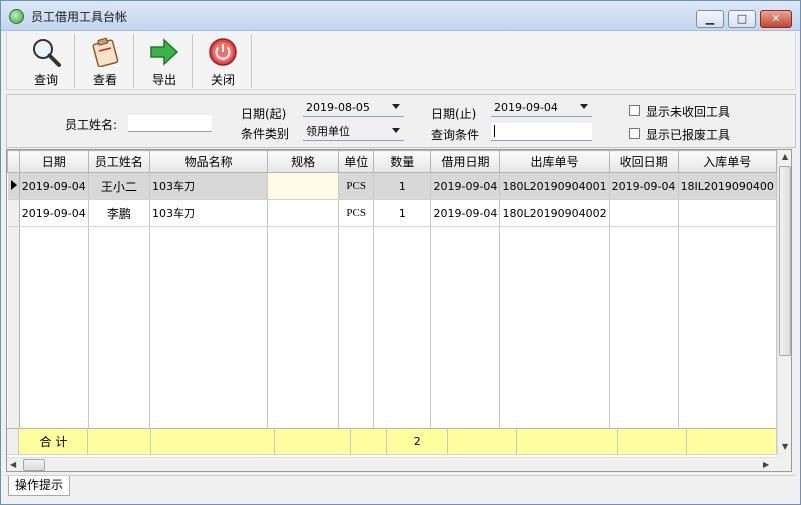 The width and height of the screenshot is (801, 505). What do you see at coordinates (785, 261) in the screenshot?
I see `vertical-scroll-thumb` at bounding box center [785, 261].